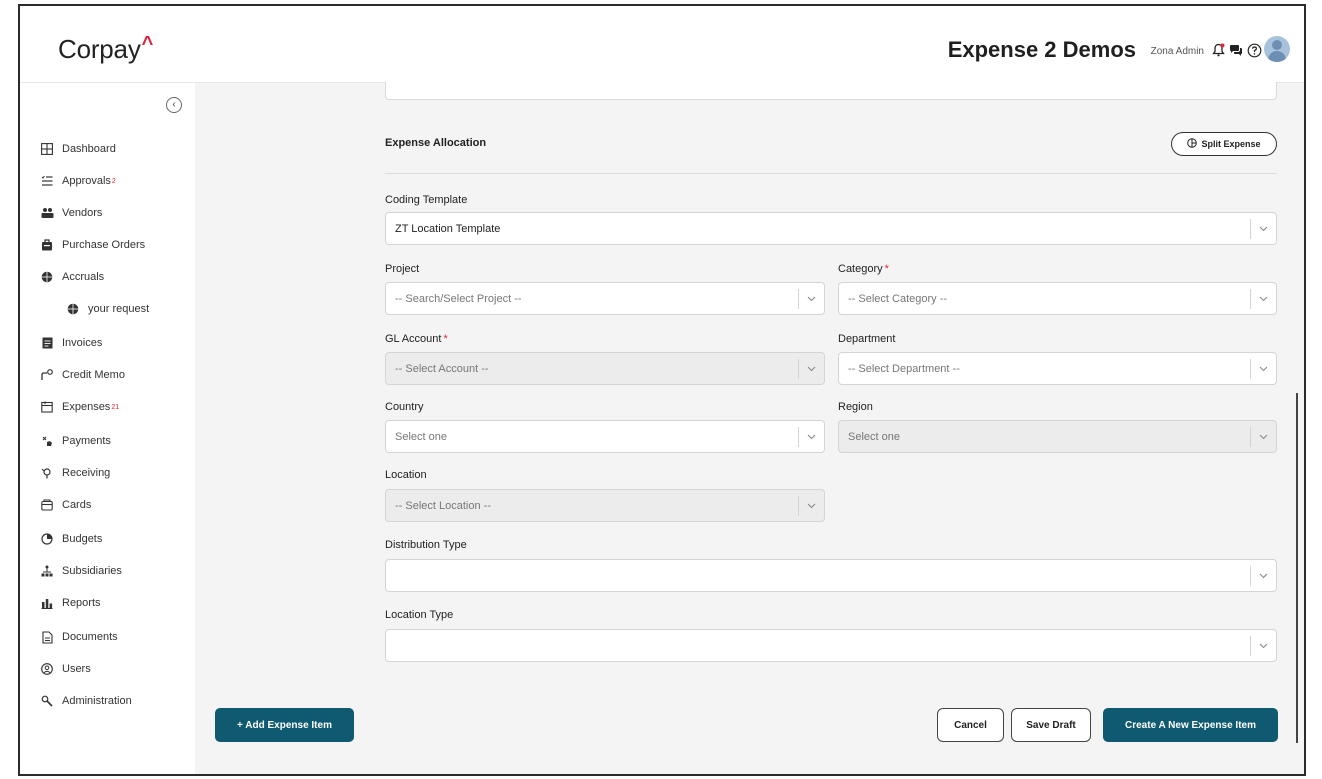 The height and width of the screenshot is (779, 1322). What do you see at coordinates (47, 375) in the screenshot?
I see `credit-memo-icon` at bounding box center [47, 375].